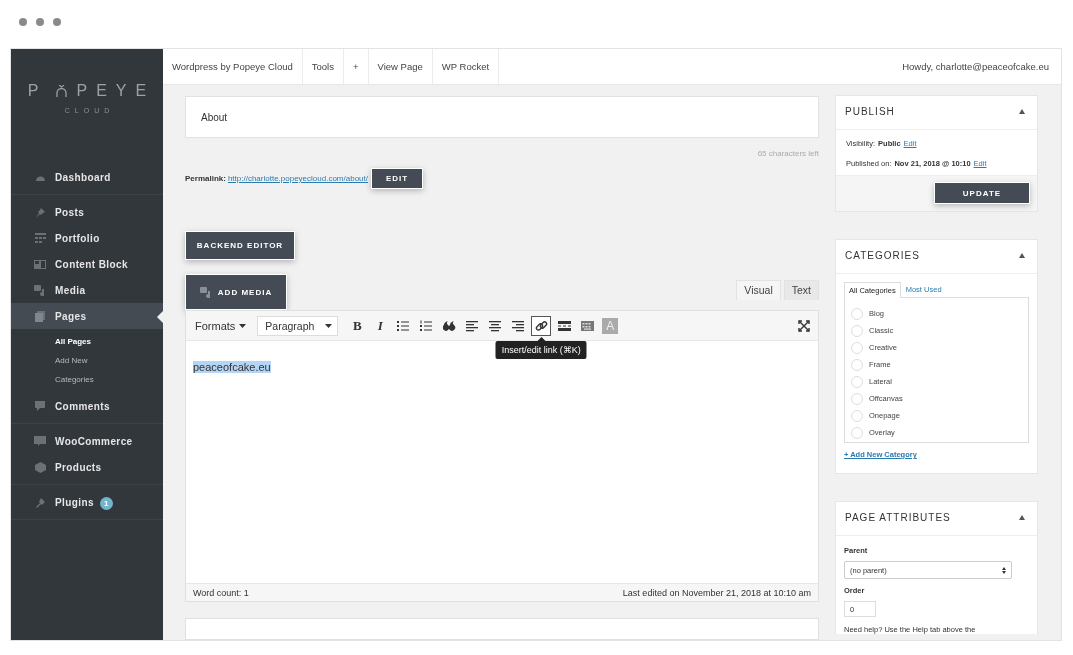 The image size is (1073, 655). What do you see at coordinates (106, 503) in the screenshot?
I see `count-badge: 1` at bounding box center [106, 503].